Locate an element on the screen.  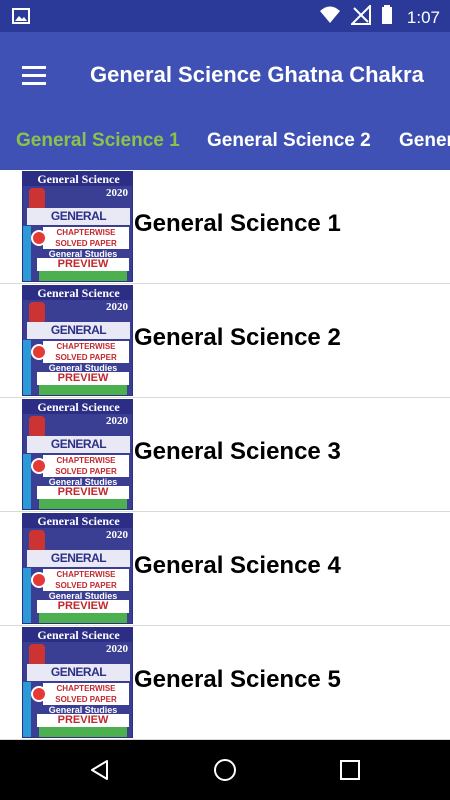
hamburger-menu-icon is located at coordinates (35, 76).